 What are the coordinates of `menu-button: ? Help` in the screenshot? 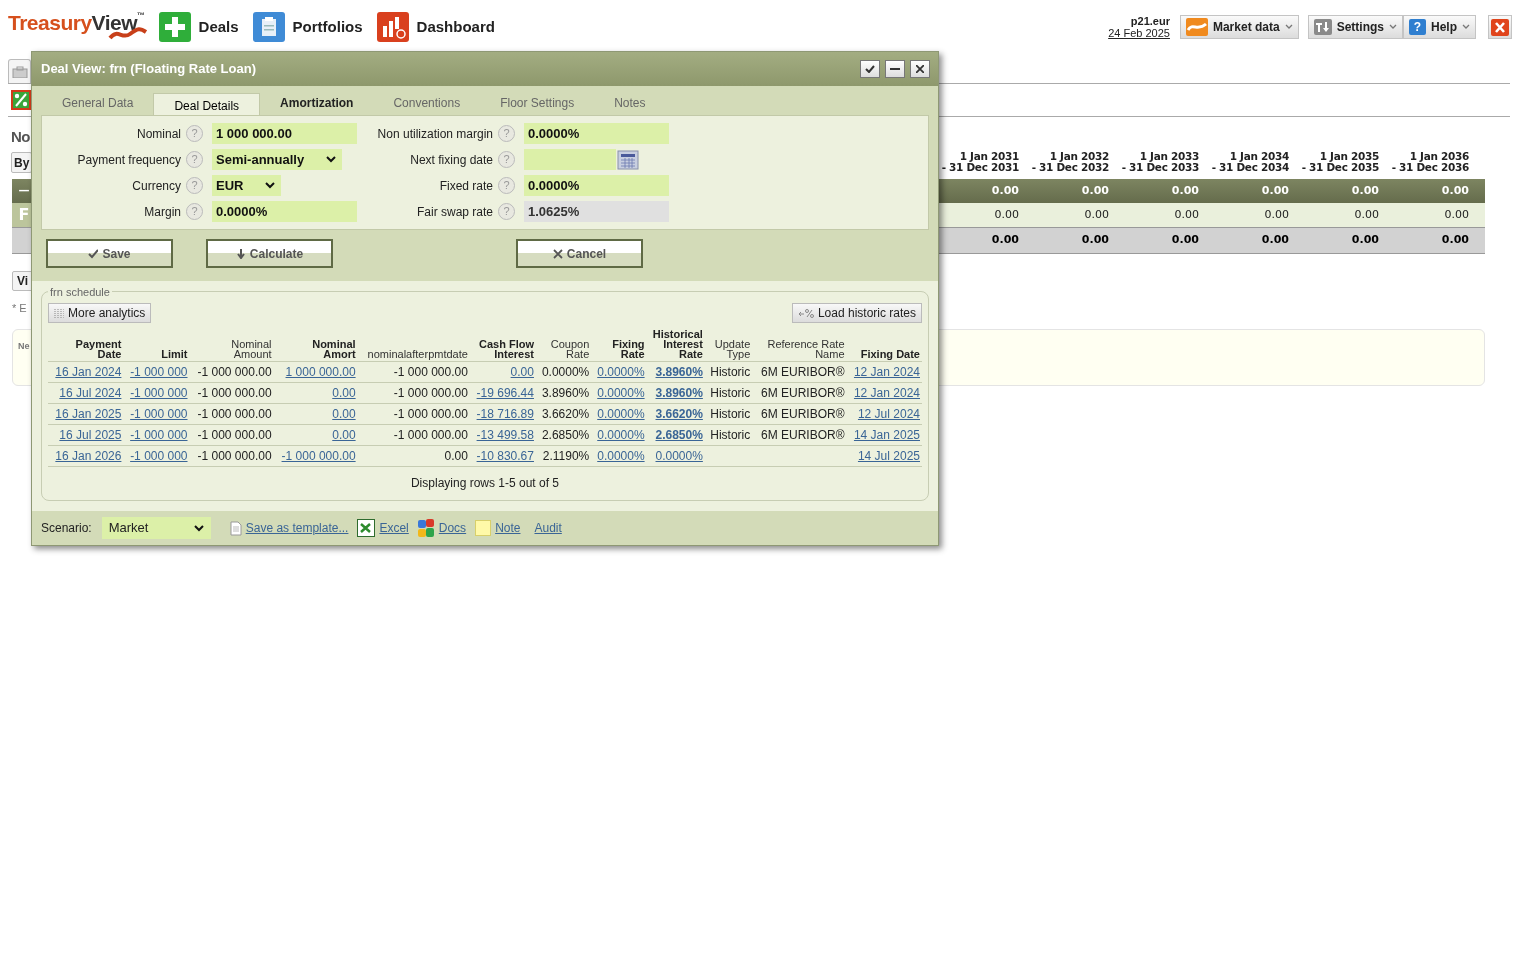 It's located at (1439, 27).